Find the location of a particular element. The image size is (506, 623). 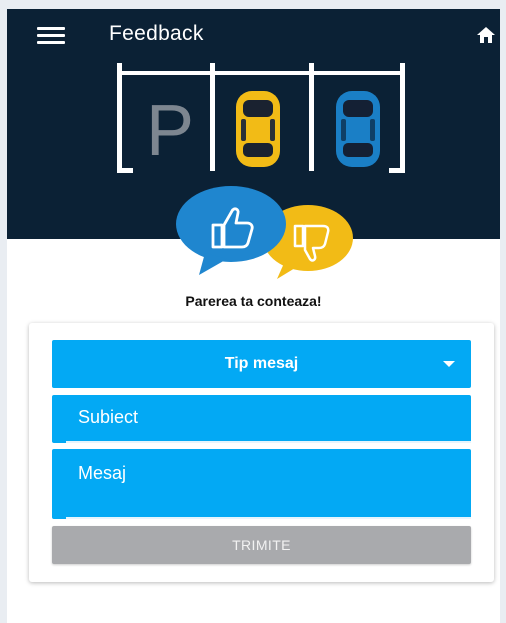

menu-icon is located at coordinates (51, 36).